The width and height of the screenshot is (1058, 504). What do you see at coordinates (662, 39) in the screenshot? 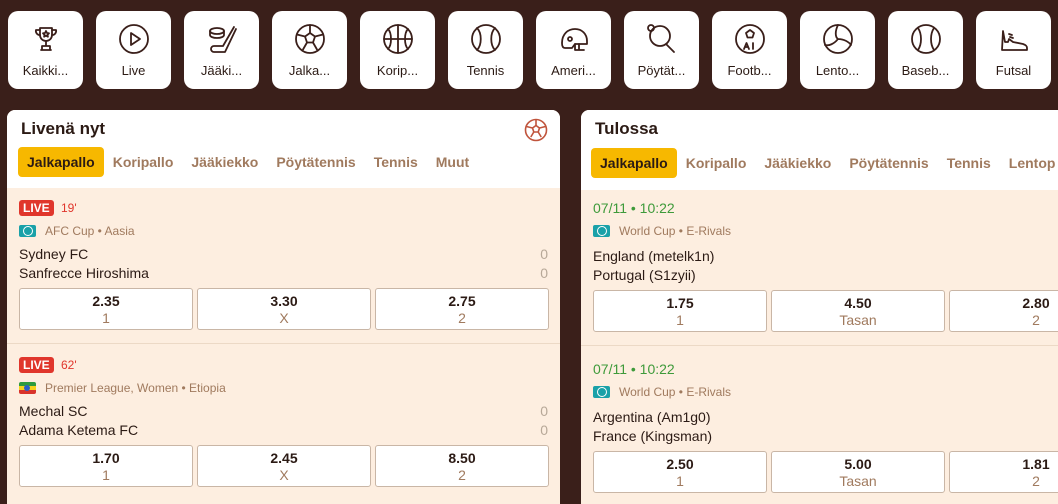
I see `table-tennis-icon` at bounding box center [662, 39].